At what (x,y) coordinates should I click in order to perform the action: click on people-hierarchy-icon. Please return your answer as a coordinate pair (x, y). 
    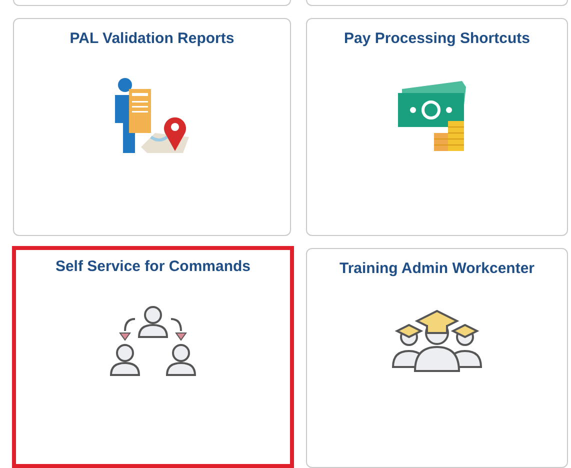
    Looking at the image, I should click on (153, 341).